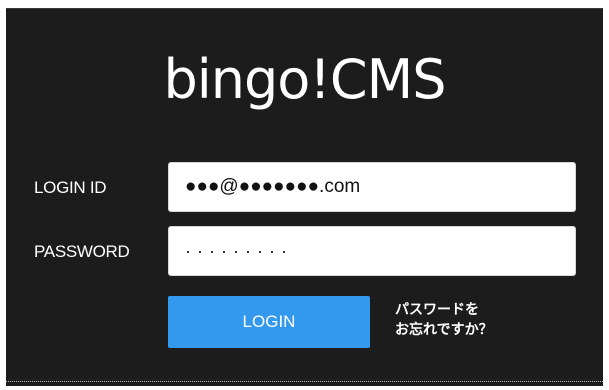  What do you see at coordinates (485, 320) in the screenshot?
I see `forgot-password-link: パスワードを お忘れですか？` at bounding box center [485, 320].